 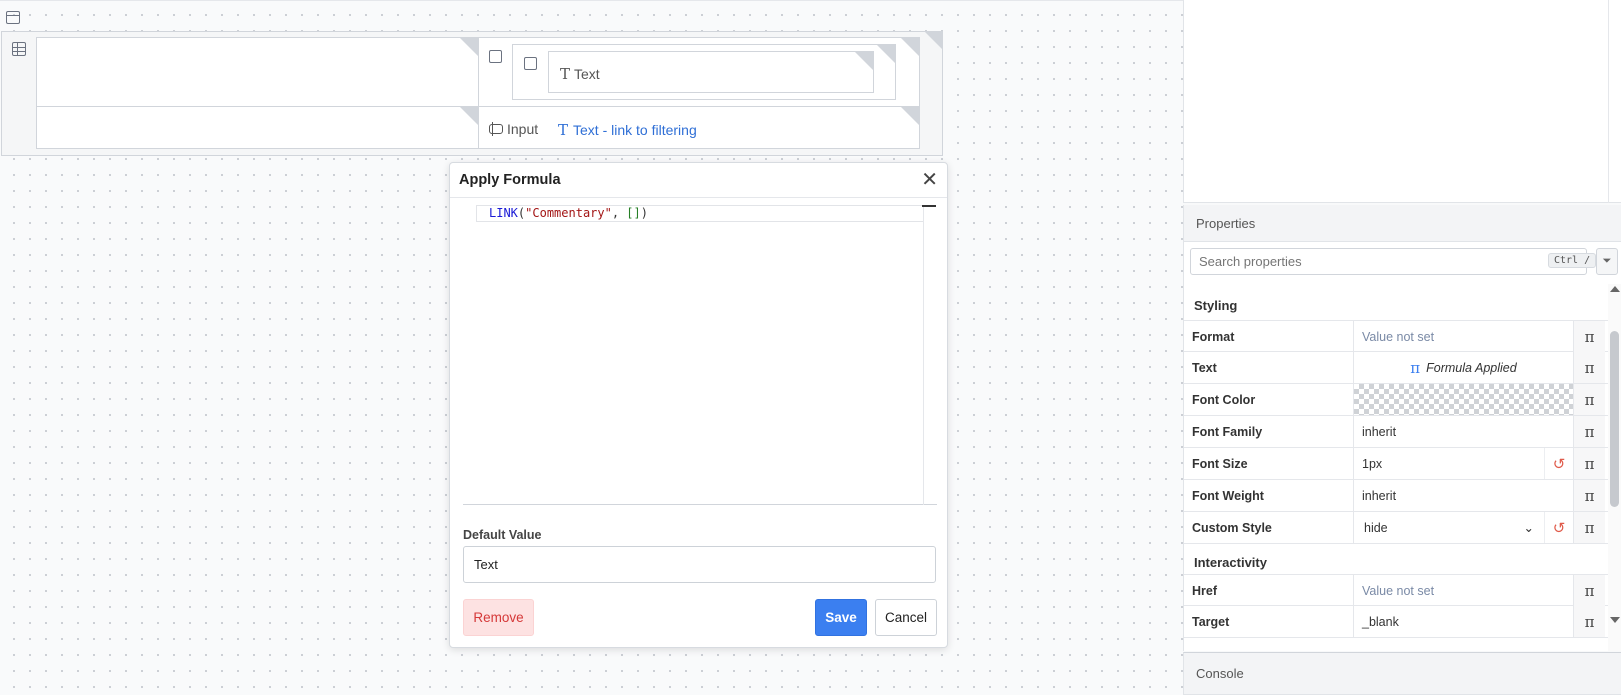 I want to click on prop-row-href: Href Value not set π, so click(x=1396, y=590).